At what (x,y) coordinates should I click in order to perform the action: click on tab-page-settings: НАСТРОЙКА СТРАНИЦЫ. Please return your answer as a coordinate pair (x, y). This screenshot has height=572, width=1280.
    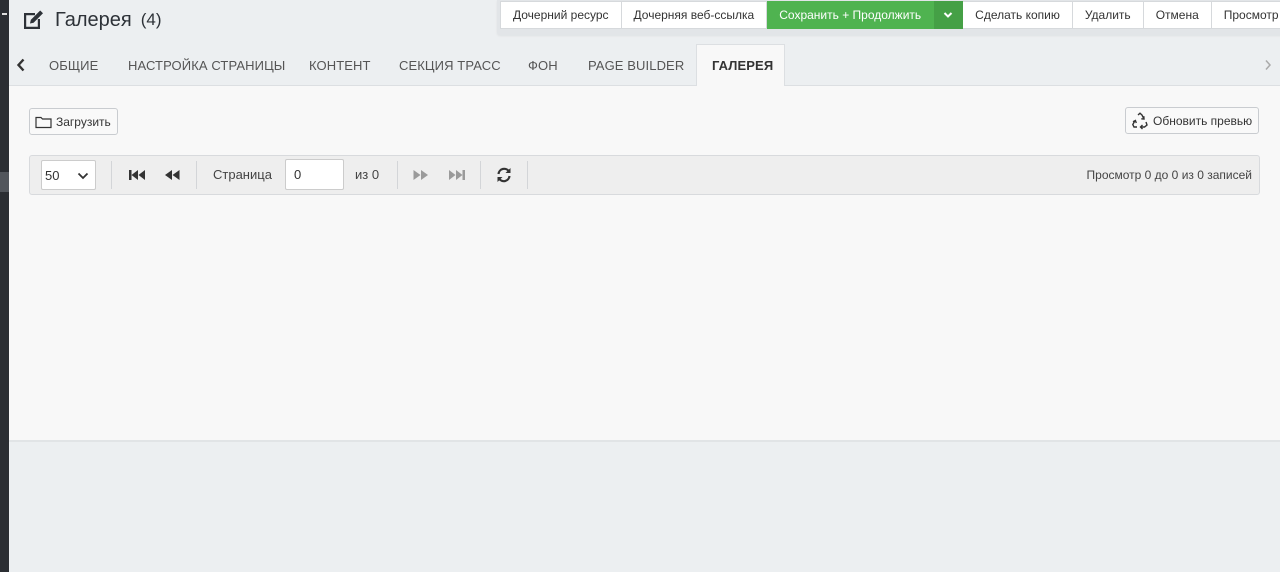
    Looking at the image, I should click on (206, 65).